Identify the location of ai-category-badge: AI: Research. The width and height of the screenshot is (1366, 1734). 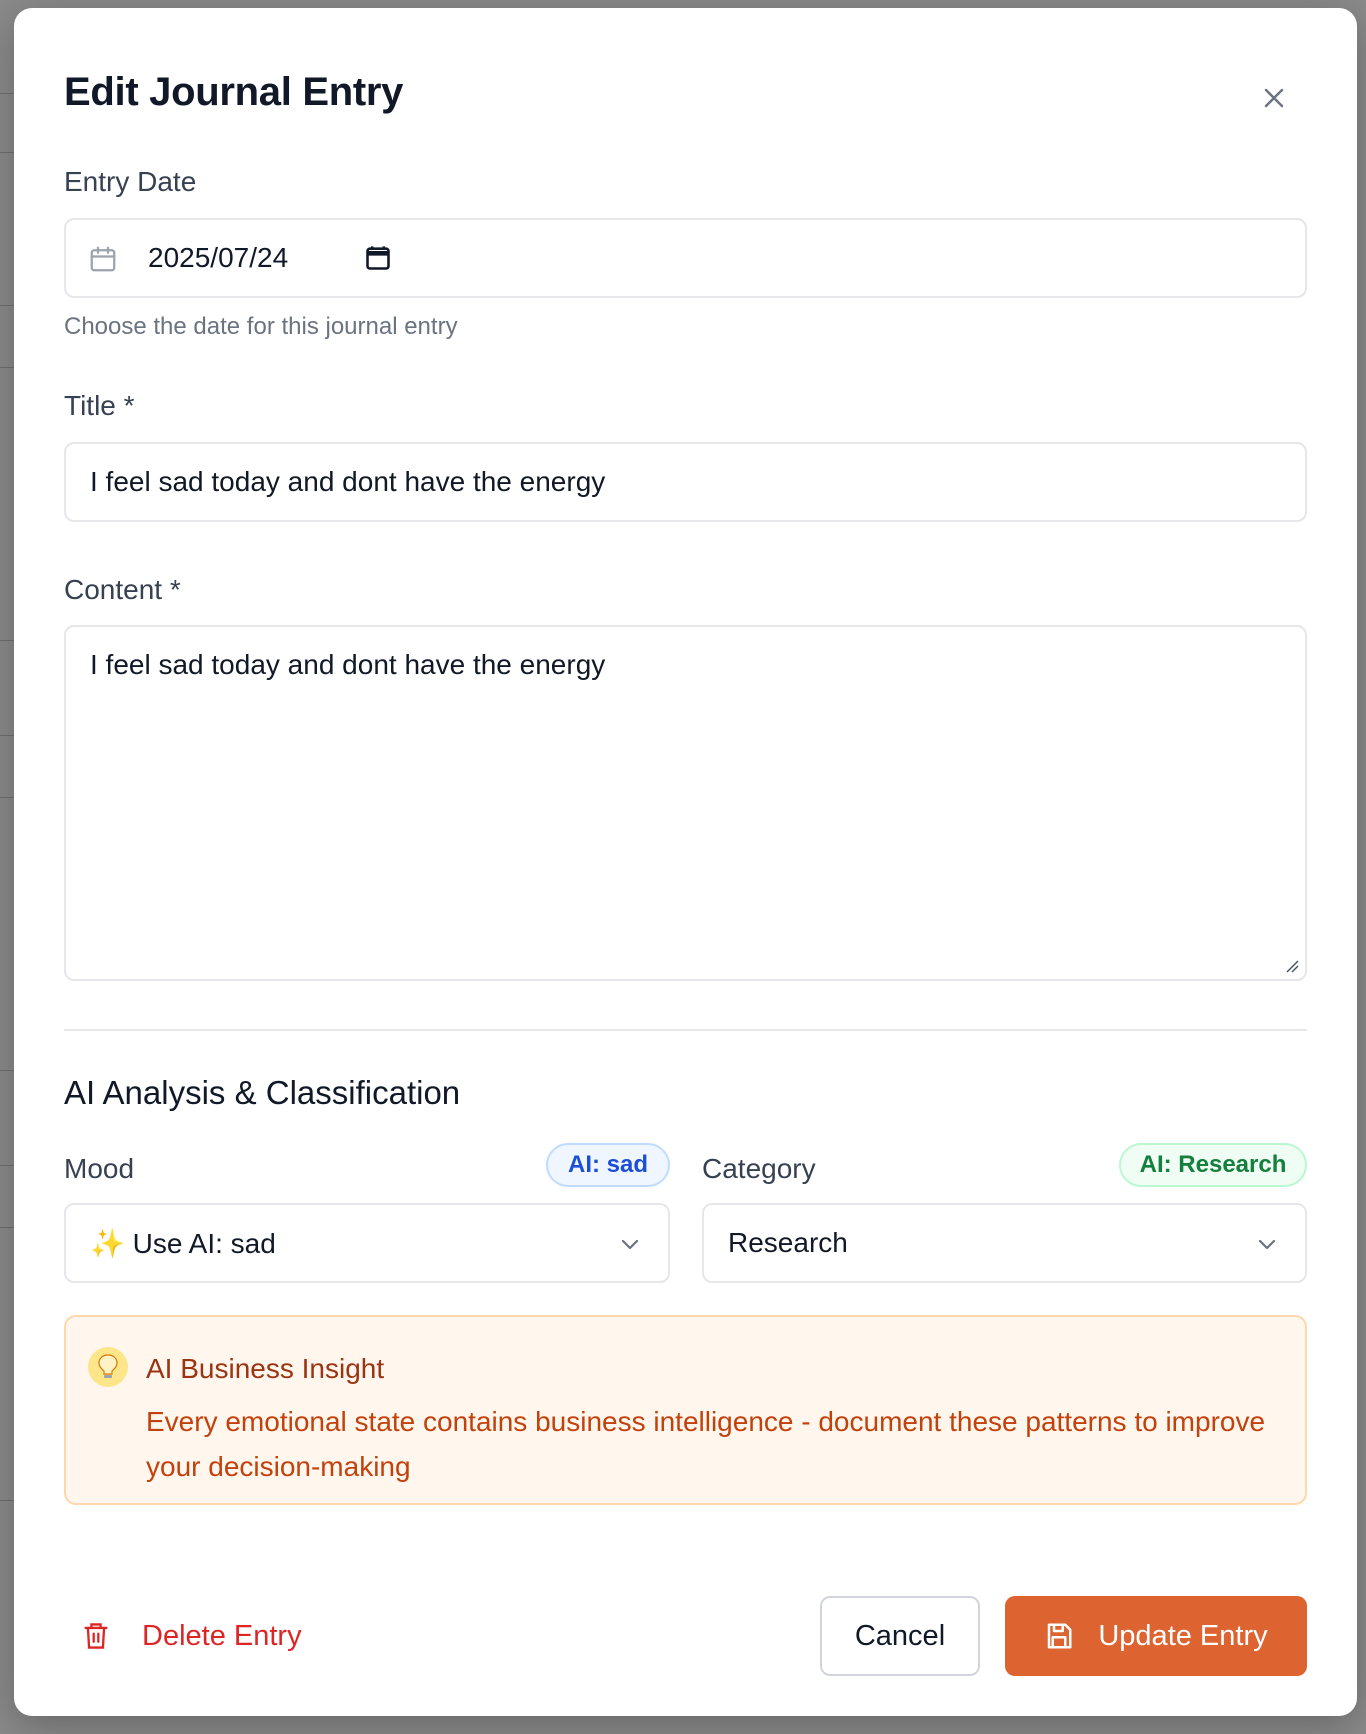
(1213, 1165).